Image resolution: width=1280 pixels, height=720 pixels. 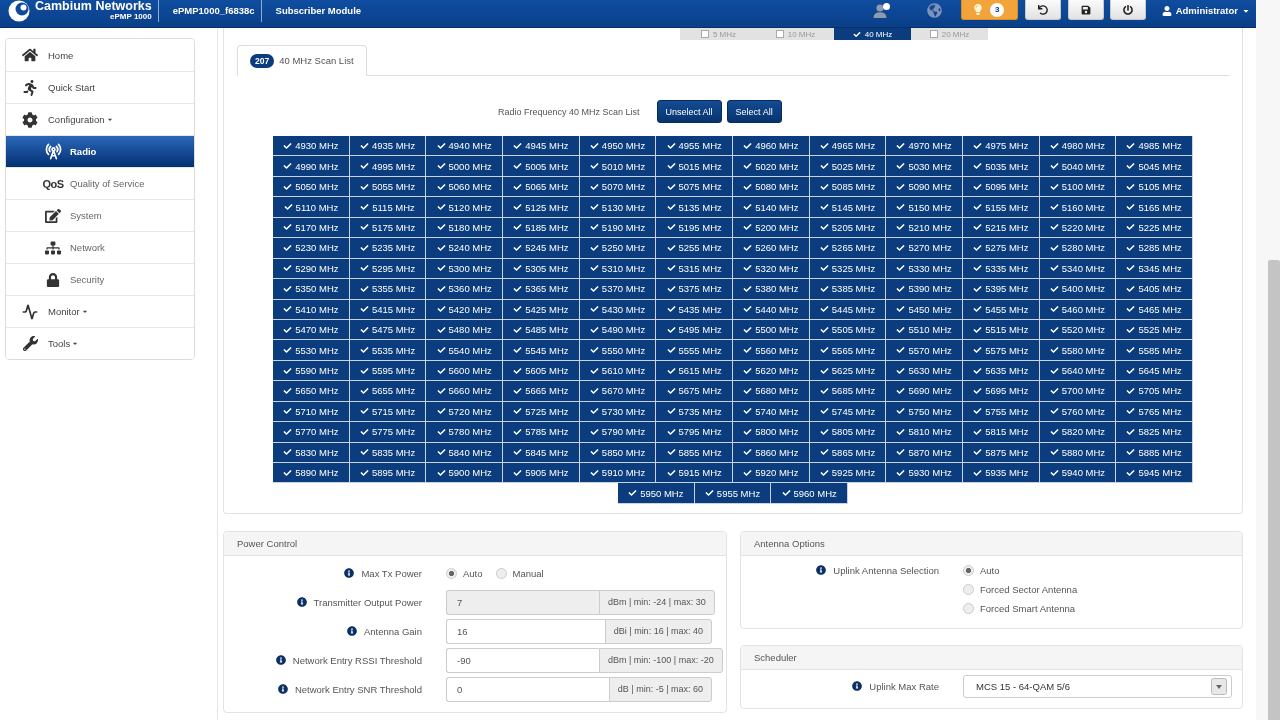 What do you see at coordinates (1154, 473) in the screenshot?
I see `channel-toggle: 5945 MHz` at bounding box center [1154, 473].